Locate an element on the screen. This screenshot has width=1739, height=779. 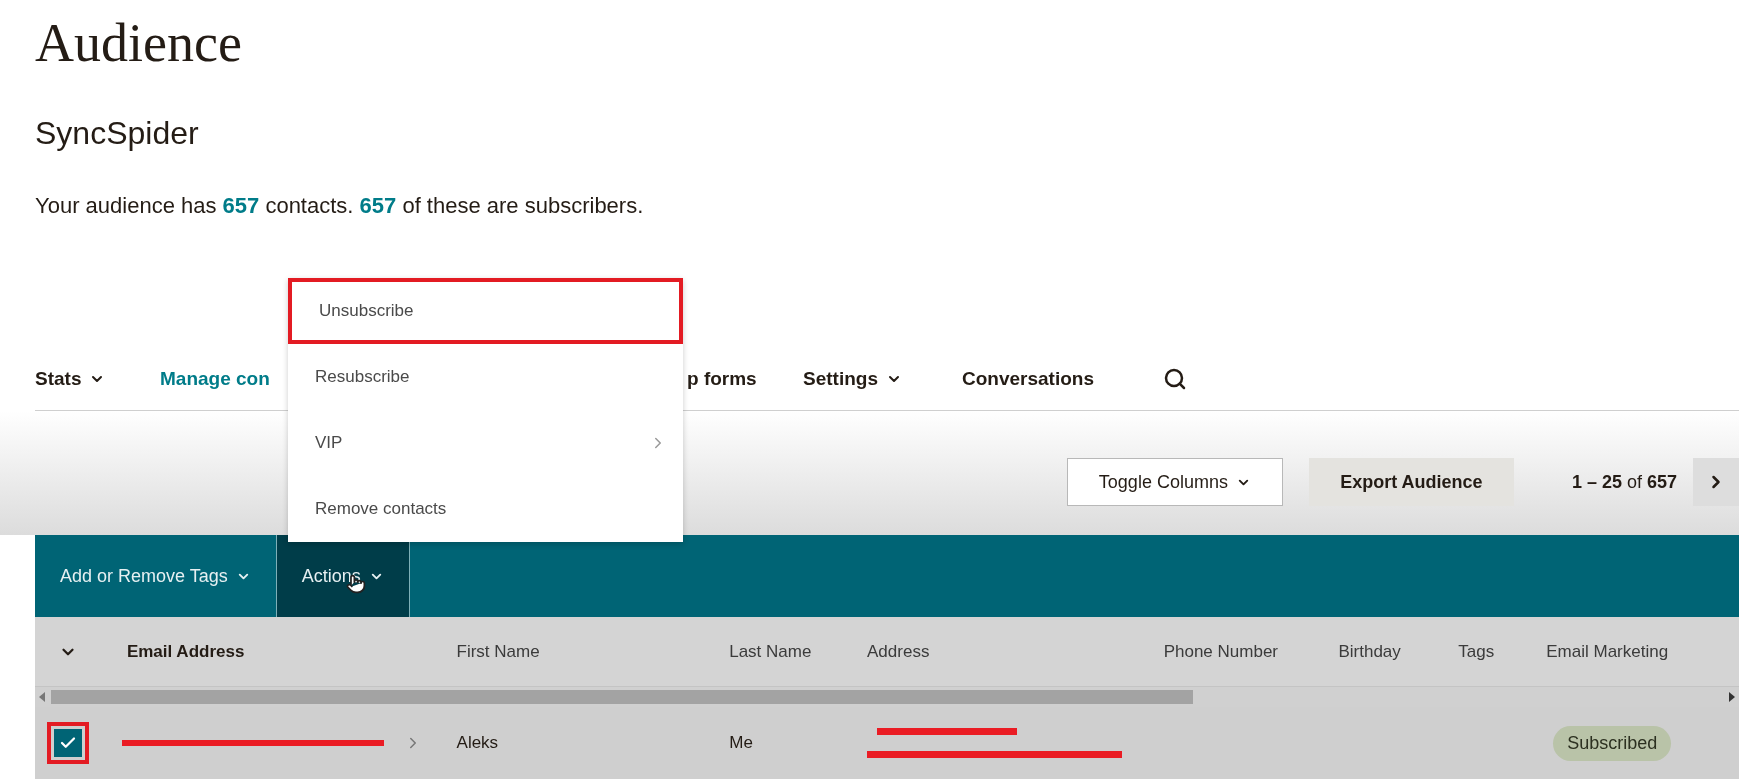
table-cell: Me is located at coordinates (741, 743).